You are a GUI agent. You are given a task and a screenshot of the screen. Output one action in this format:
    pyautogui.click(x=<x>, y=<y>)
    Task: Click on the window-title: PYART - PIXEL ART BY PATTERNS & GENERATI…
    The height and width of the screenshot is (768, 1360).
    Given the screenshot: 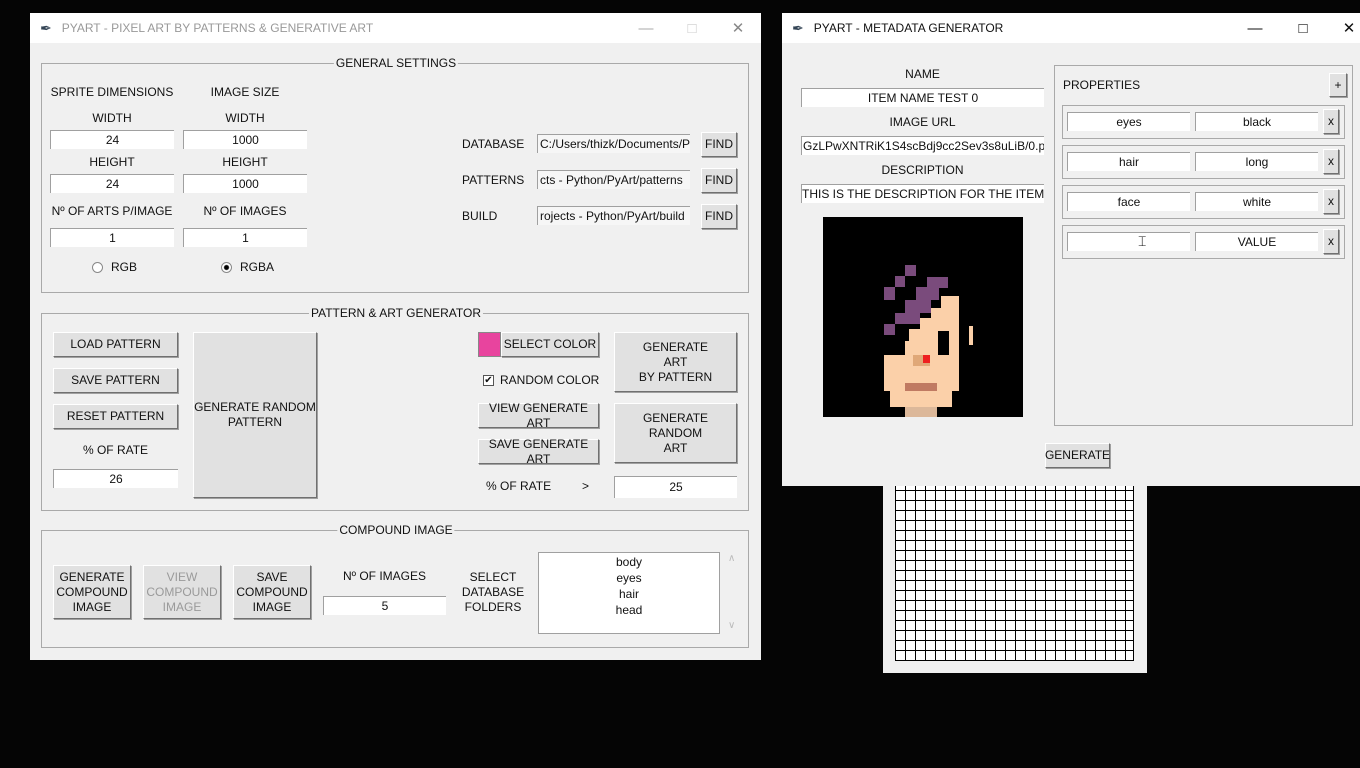 What is the action you would take?
    pyautogui.click(x=217, y=28)
    